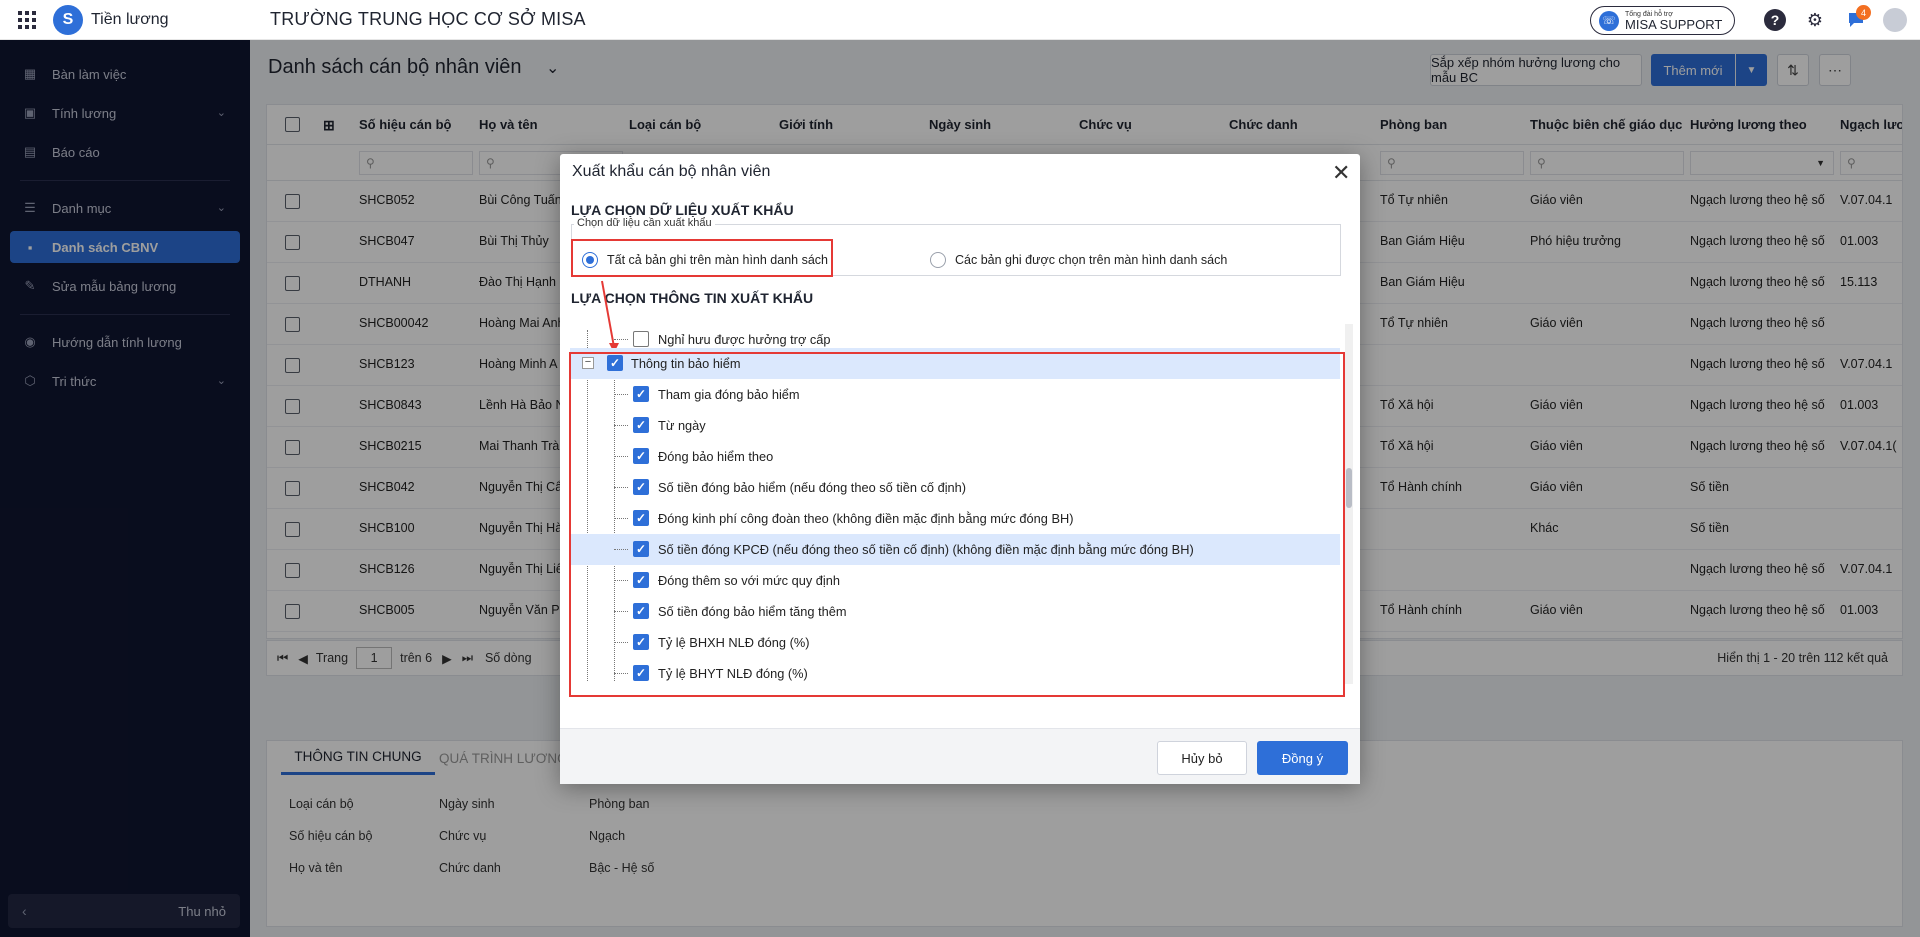 The image size is (1920, 937). Describe the element at coordinates (682, 210) in the screenshot. I see `section-title-data: LỰA CHỌN DỮ LIỆU XUẤT KHẨU` at that location.